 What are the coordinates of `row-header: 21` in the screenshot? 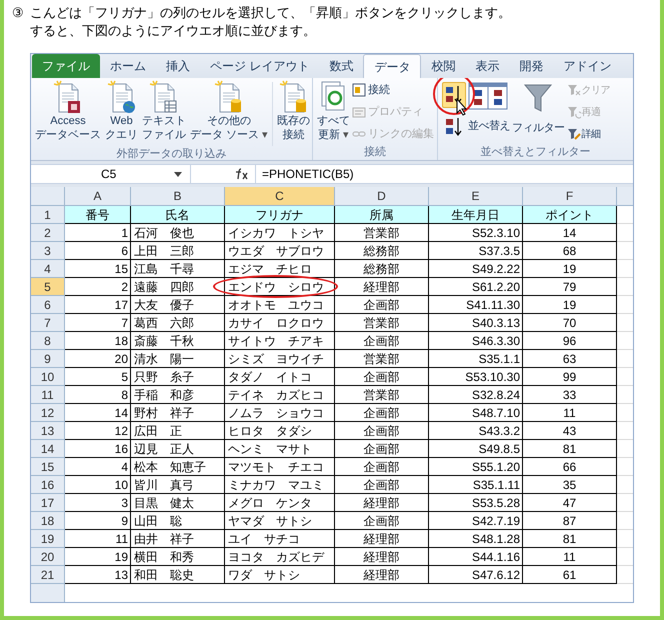 It's located at (48, 575).